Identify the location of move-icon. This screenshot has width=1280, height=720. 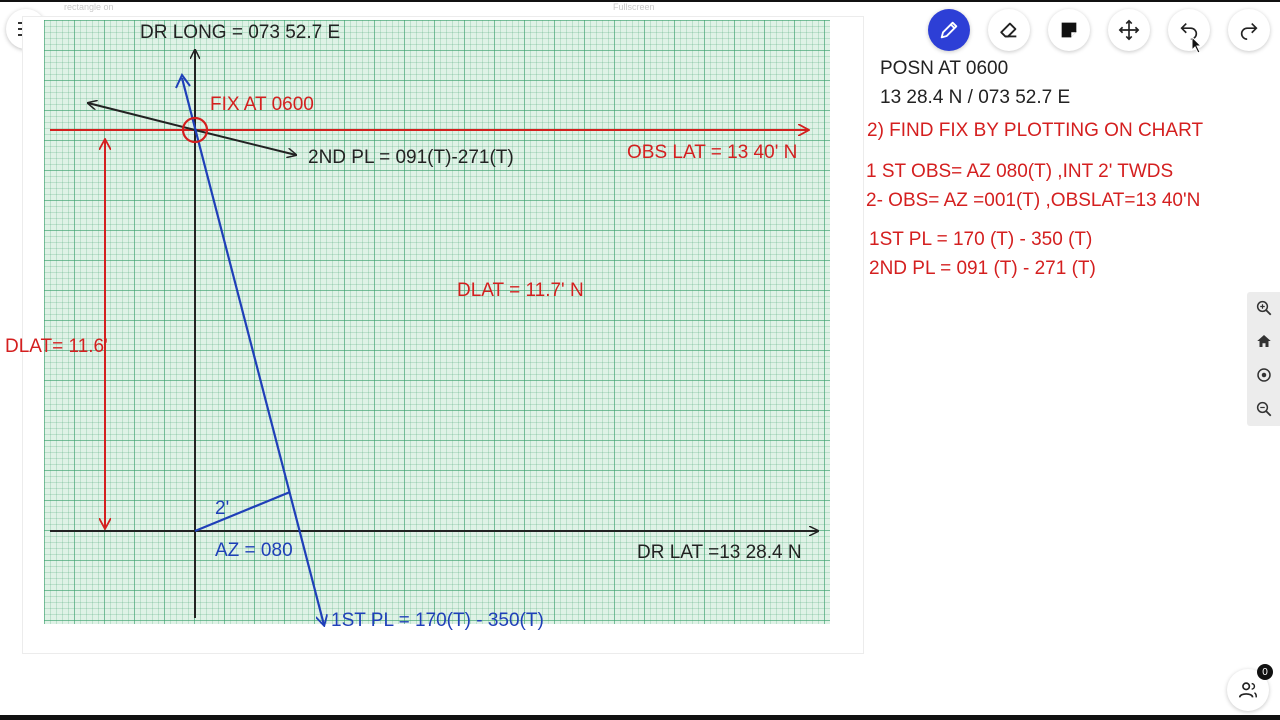
(1129, 30).